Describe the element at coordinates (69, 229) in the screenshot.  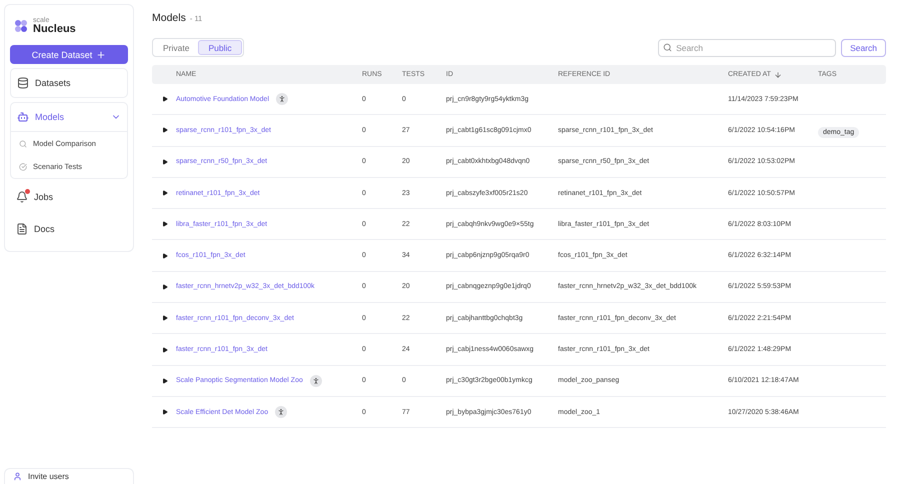
I see `sidebar-item: Docs` at that location.